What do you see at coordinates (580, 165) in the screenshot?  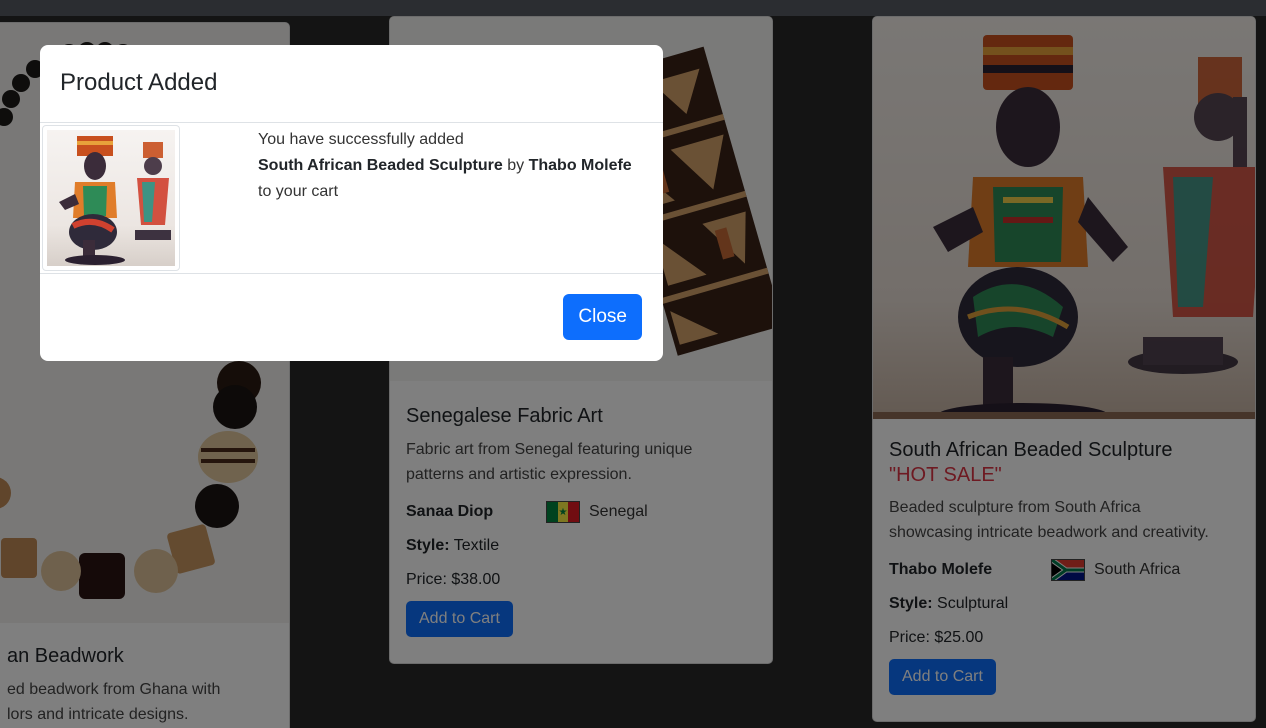 I see `added-product-artist: Thabo Molefe` at bounding box center [580, 165].